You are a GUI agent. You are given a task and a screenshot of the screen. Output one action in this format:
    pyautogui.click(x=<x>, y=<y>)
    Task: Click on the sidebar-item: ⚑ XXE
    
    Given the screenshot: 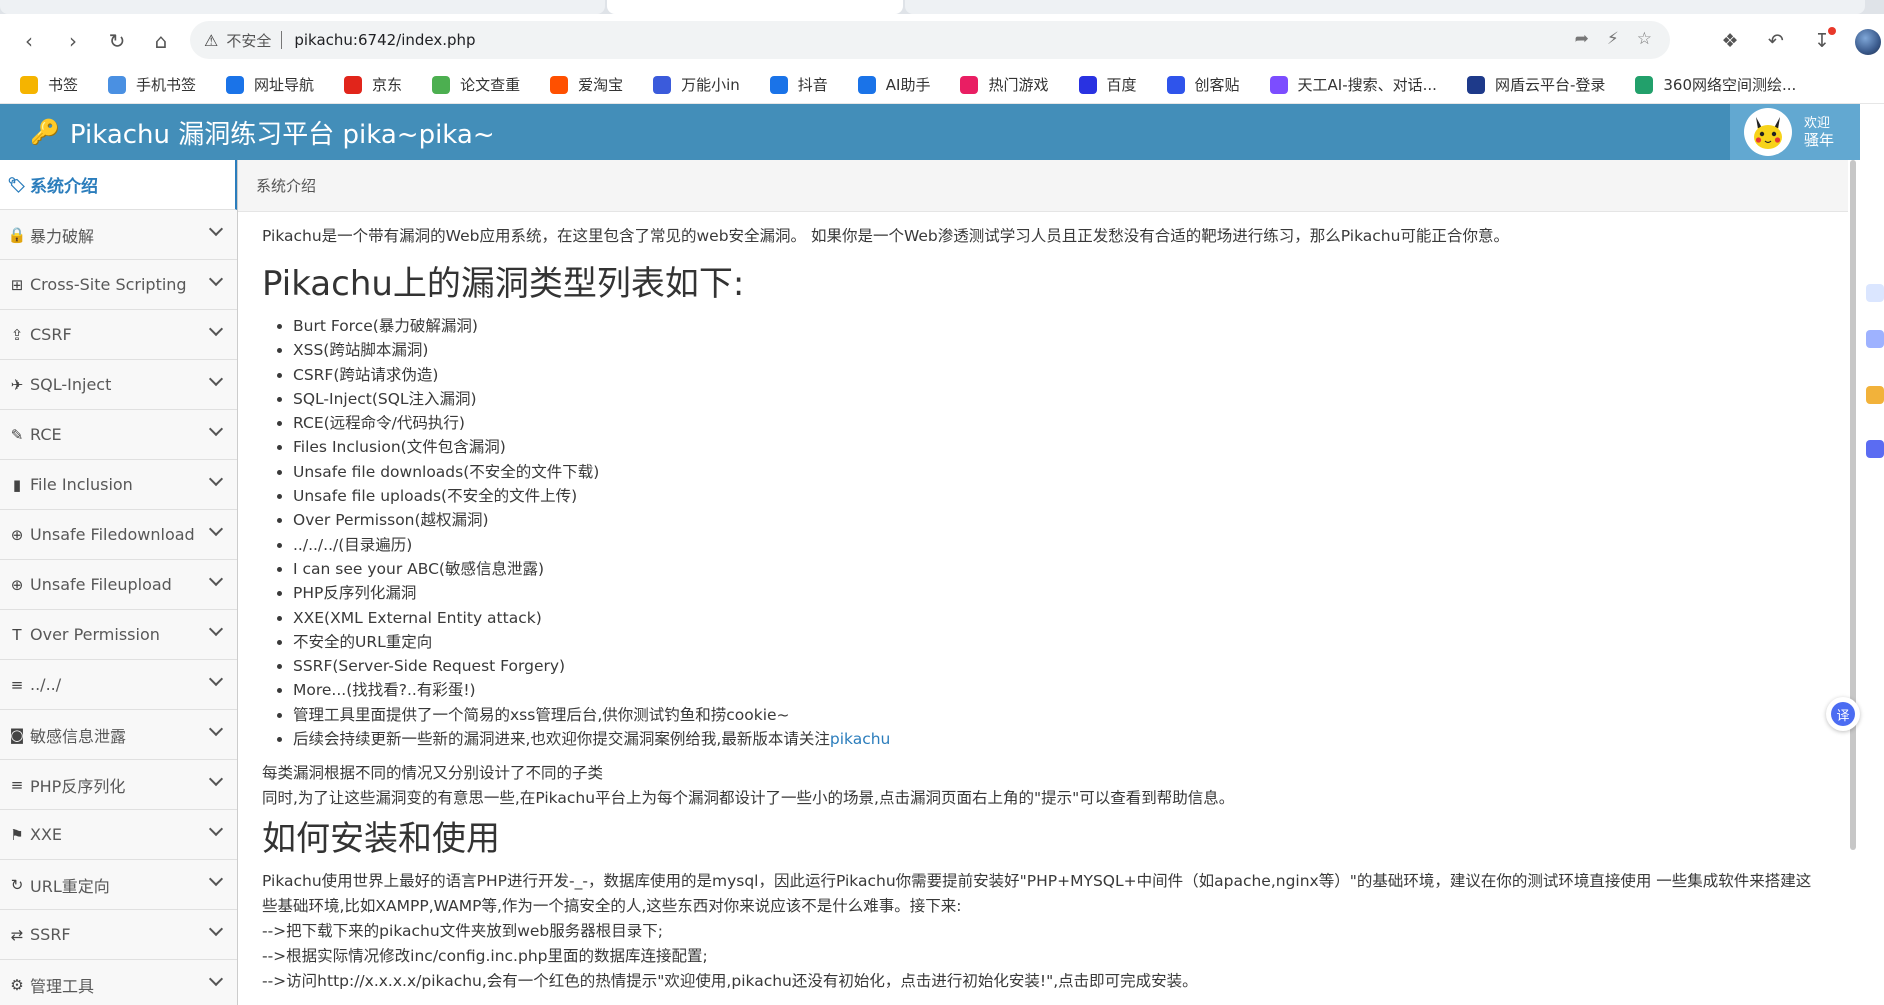 What is the action you would take?
    pyautogui.click(x=118, y=835)
    